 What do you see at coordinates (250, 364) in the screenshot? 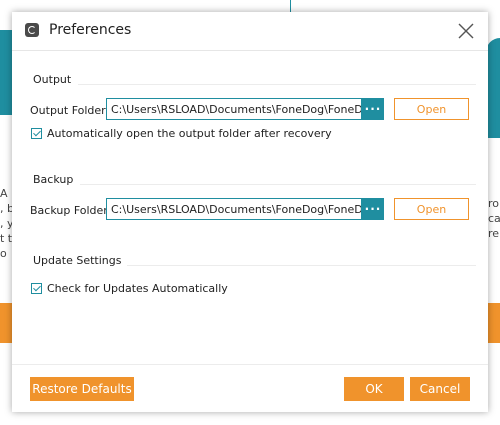
I see `footer-divider` at bounding box center [250, 364].